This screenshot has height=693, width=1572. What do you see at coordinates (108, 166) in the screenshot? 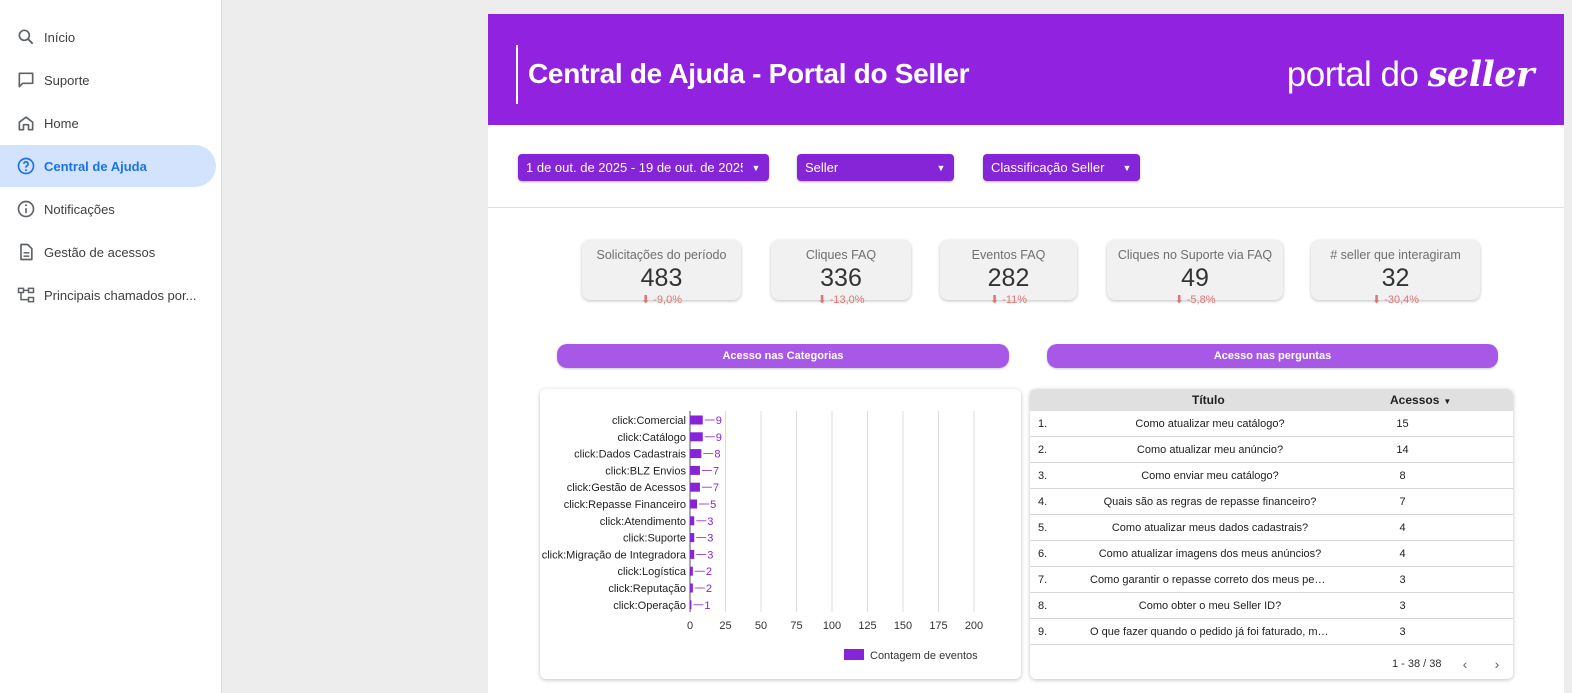
I see `sidebar-item-central-de-ajuda: Central de Ajuda` at bounding box center [108, 166].